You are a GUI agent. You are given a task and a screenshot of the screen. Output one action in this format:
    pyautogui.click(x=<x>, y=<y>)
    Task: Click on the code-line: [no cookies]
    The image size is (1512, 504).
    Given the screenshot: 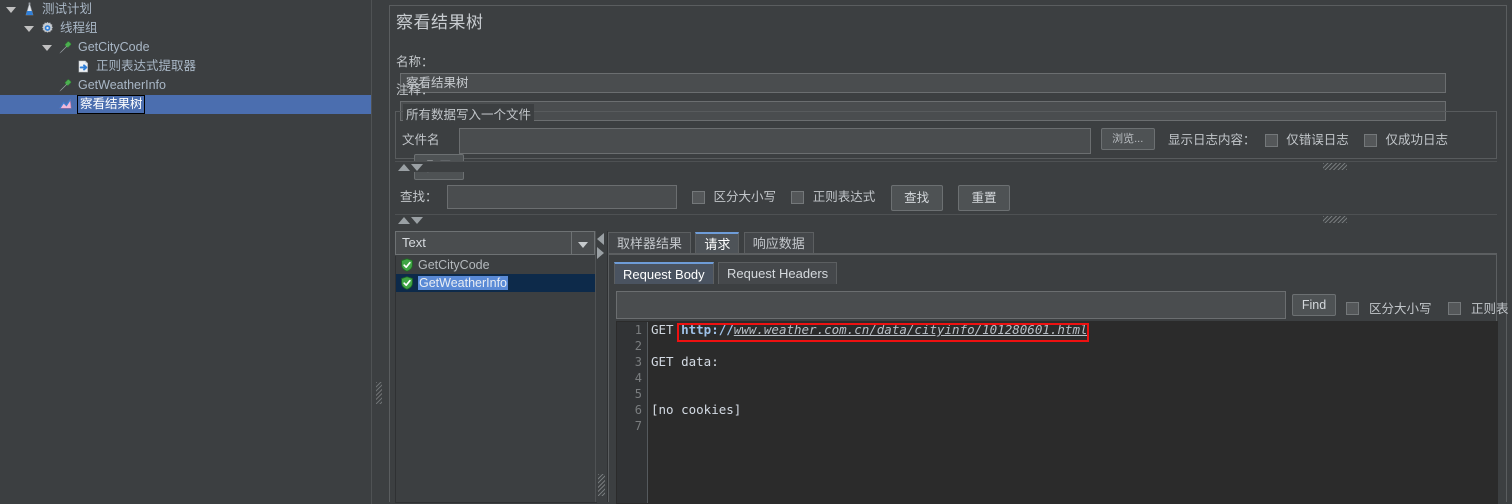 What is the action you would take?
    pyautogui.click(x=696, y=409)
    